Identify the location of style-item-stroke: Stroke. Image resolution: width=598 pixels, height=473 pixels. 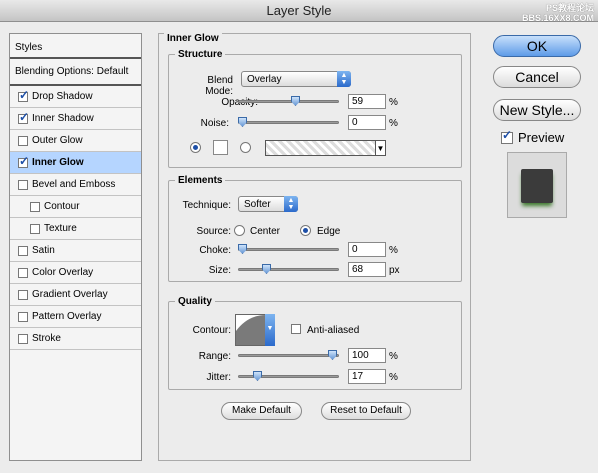
(75, 339).